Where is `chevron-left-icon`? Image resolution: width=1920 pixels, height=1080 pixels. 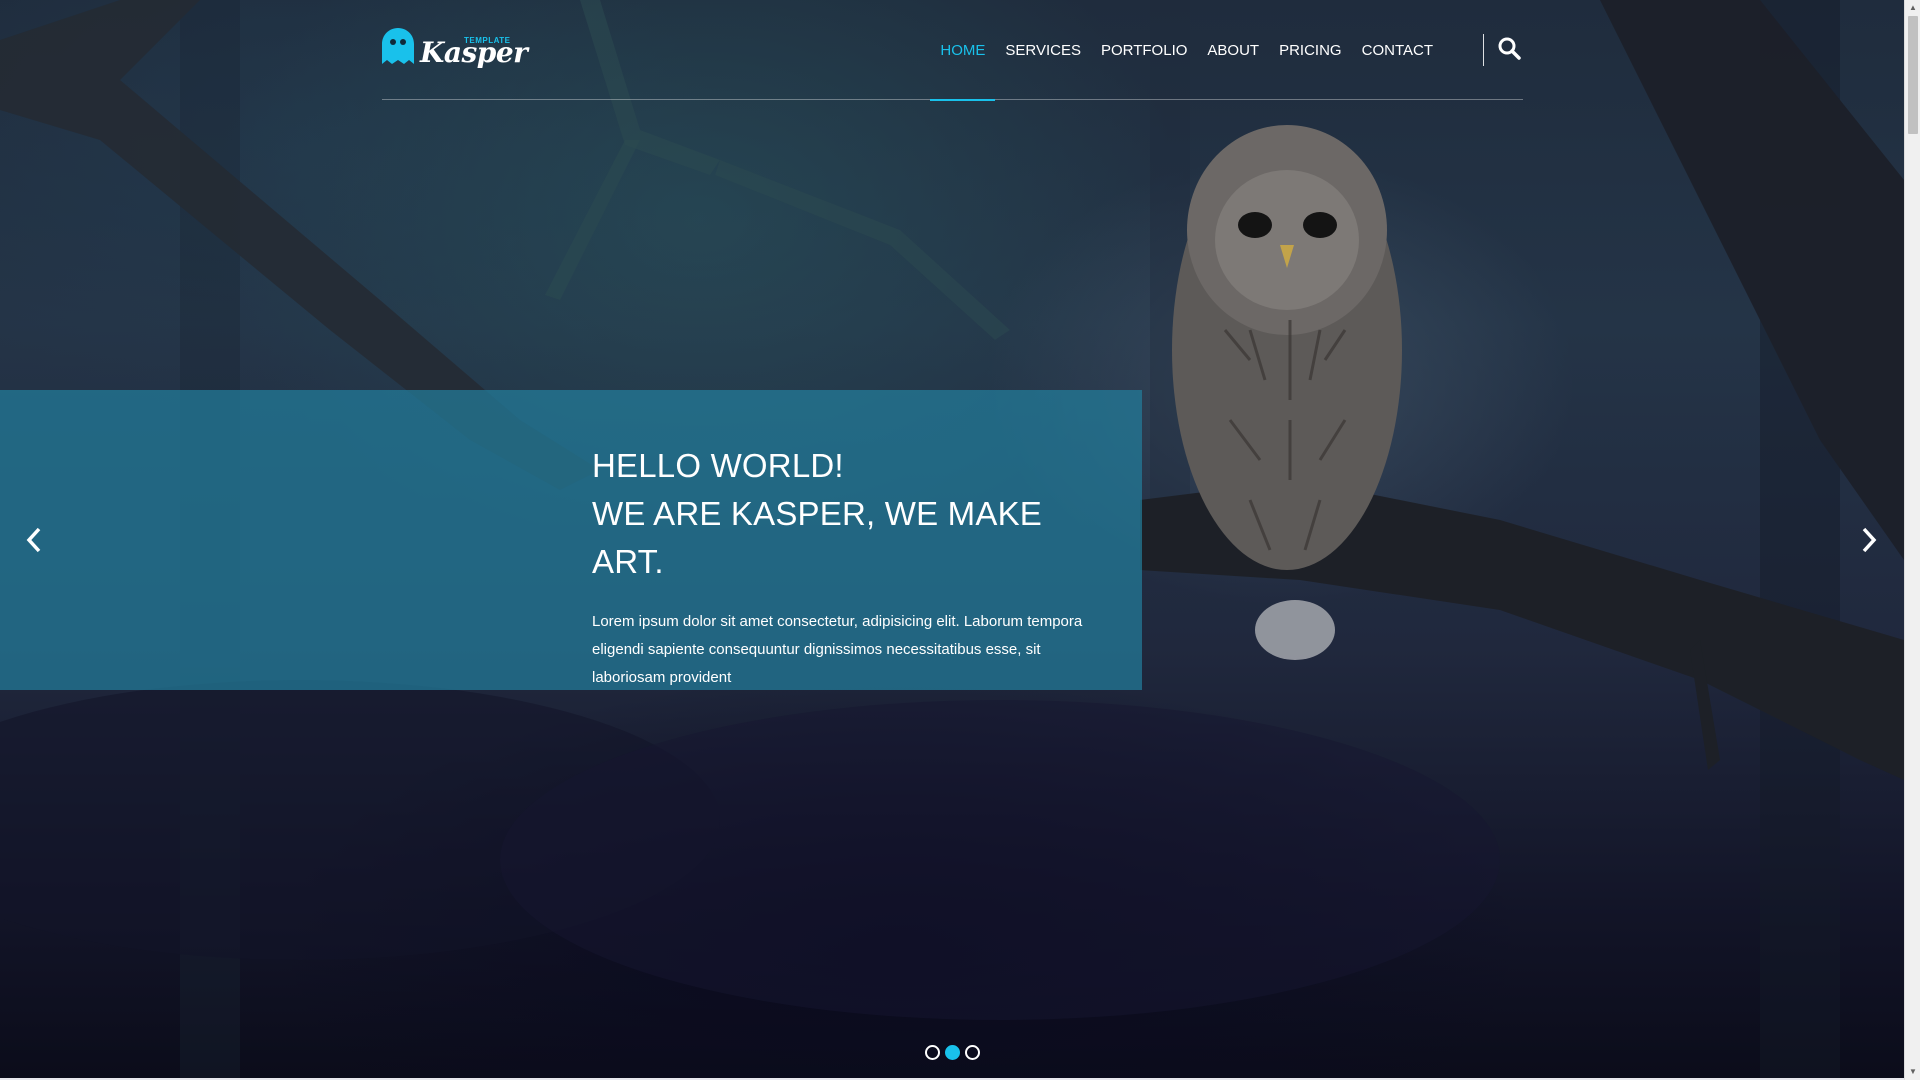
chevron-left-icon is located at coordinates (33, 540).